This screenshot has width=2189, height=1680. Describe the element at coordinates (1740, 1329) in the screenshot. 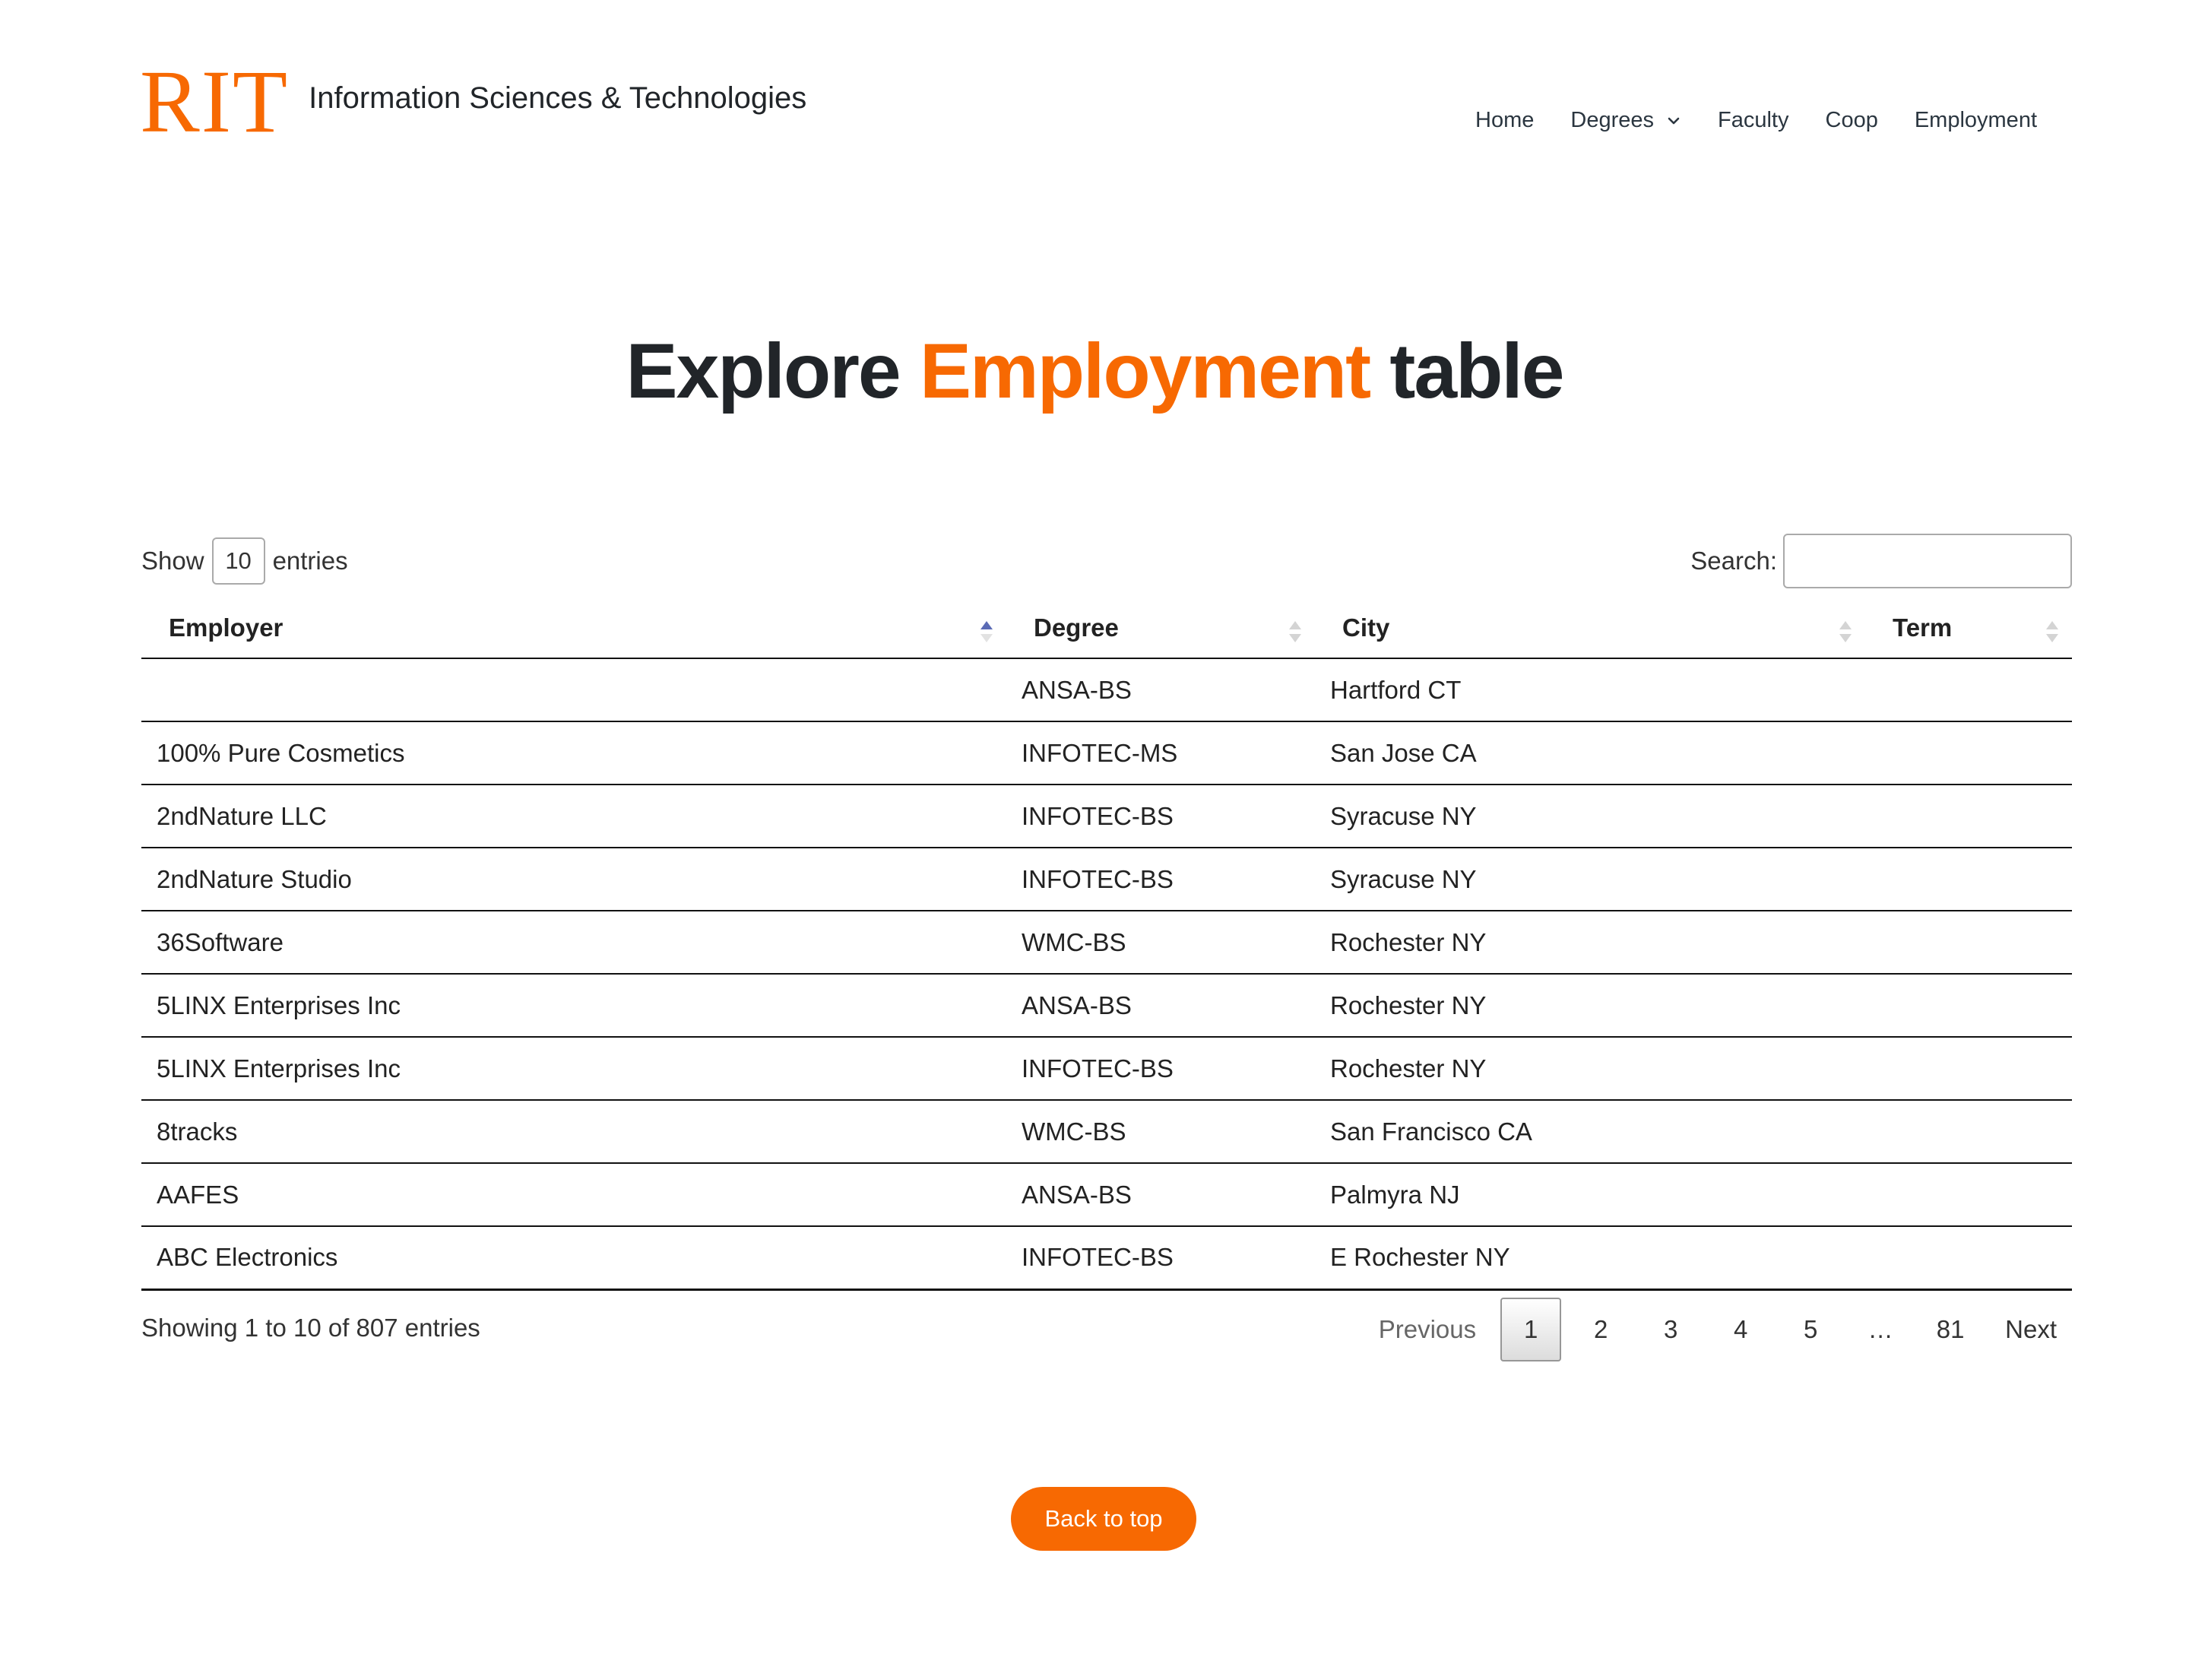

I see `pagination-page-4: 4` at that location.